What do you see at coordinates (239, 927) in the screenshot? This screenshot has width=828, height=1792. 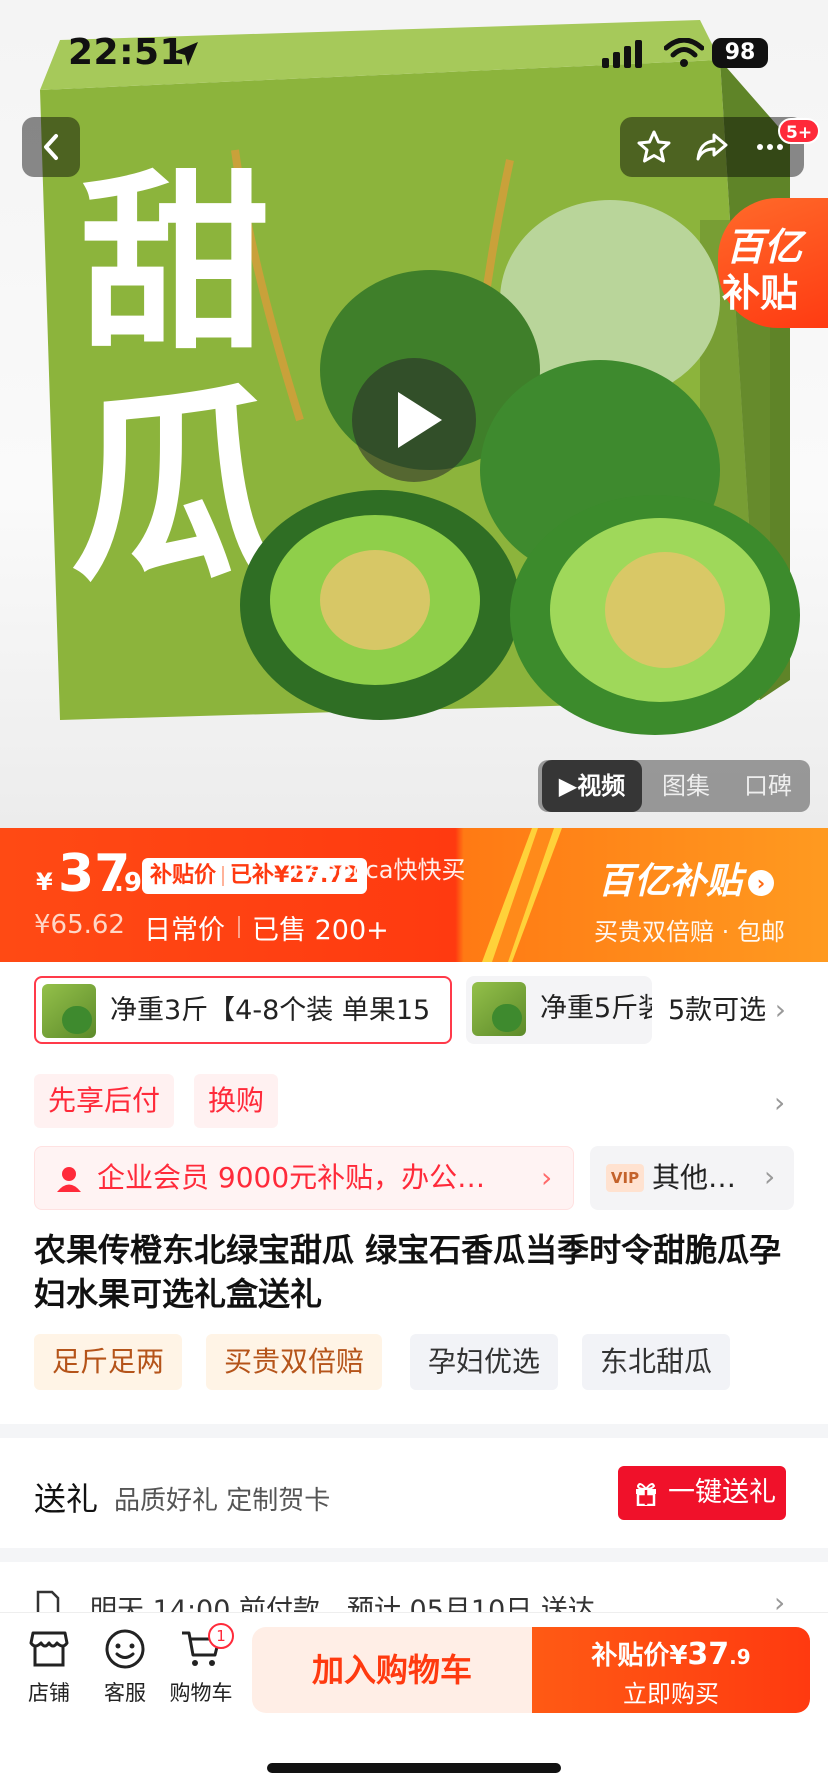 I see `sold-separator` at bounding box center [239, 927].